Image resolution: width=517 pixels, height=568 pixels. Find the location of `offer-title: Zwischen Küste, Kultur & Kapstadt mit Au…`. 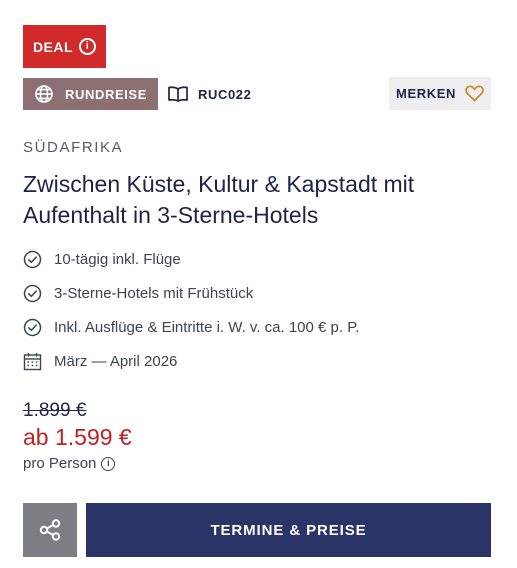

offer-title: Zwischen Küste, Kultur & Kapstadt mit Au… is located at coordinates (219, 199).